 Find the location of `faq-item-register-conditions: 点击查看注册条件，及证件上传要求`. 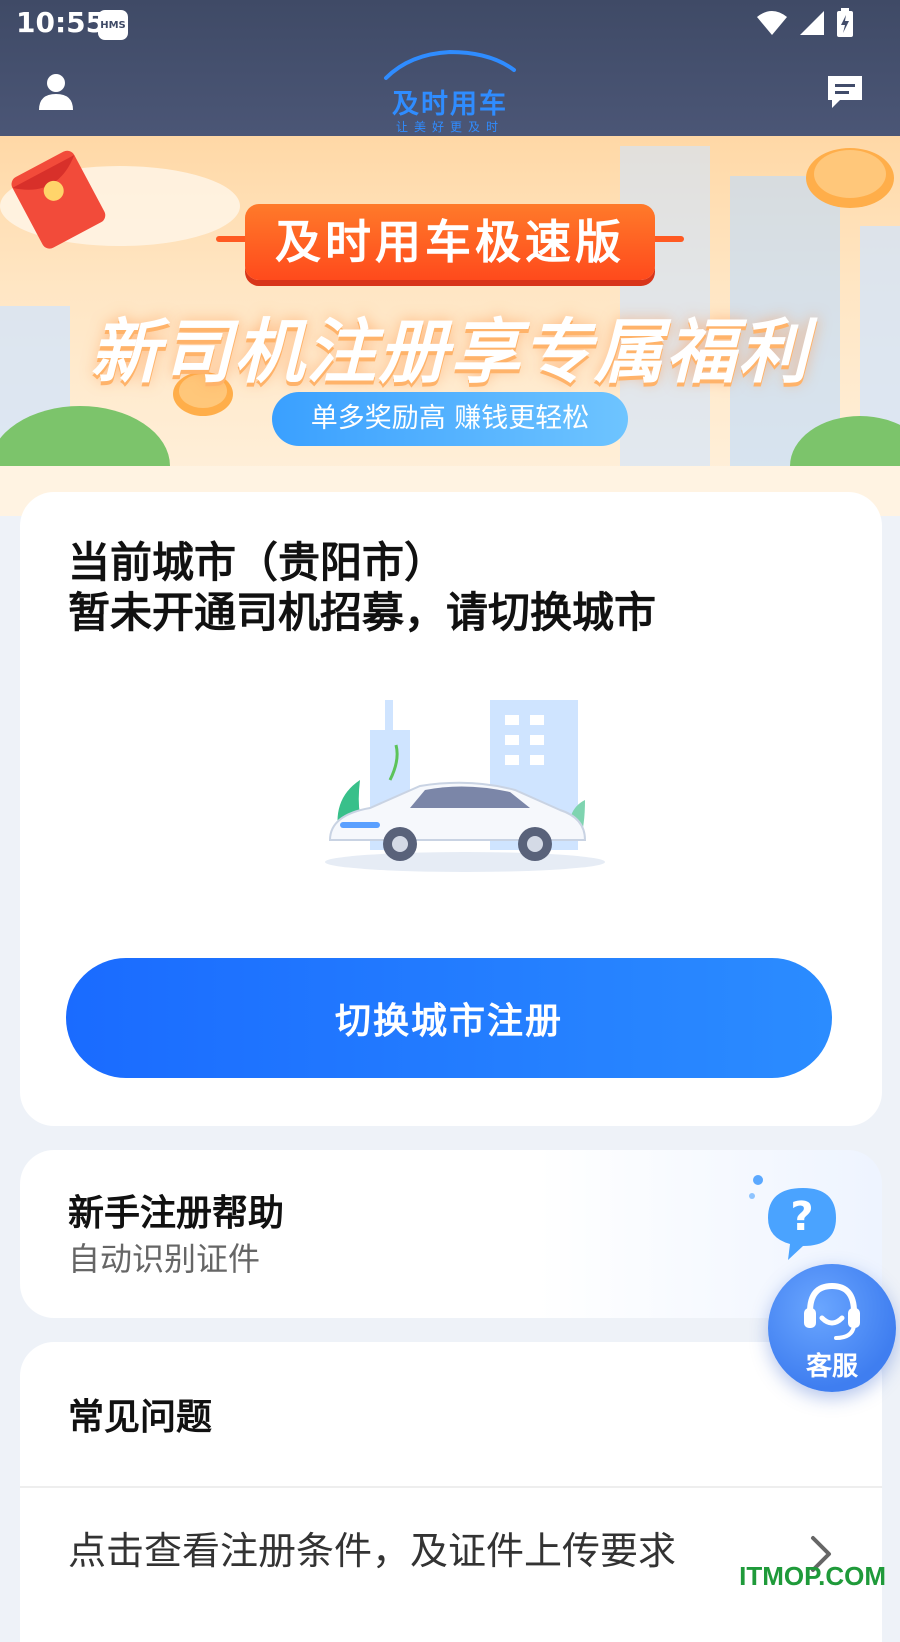

faq-item-register-conditions: 点击查看注册条件，及证件上传要求 is located at coordinates (372, 1547).